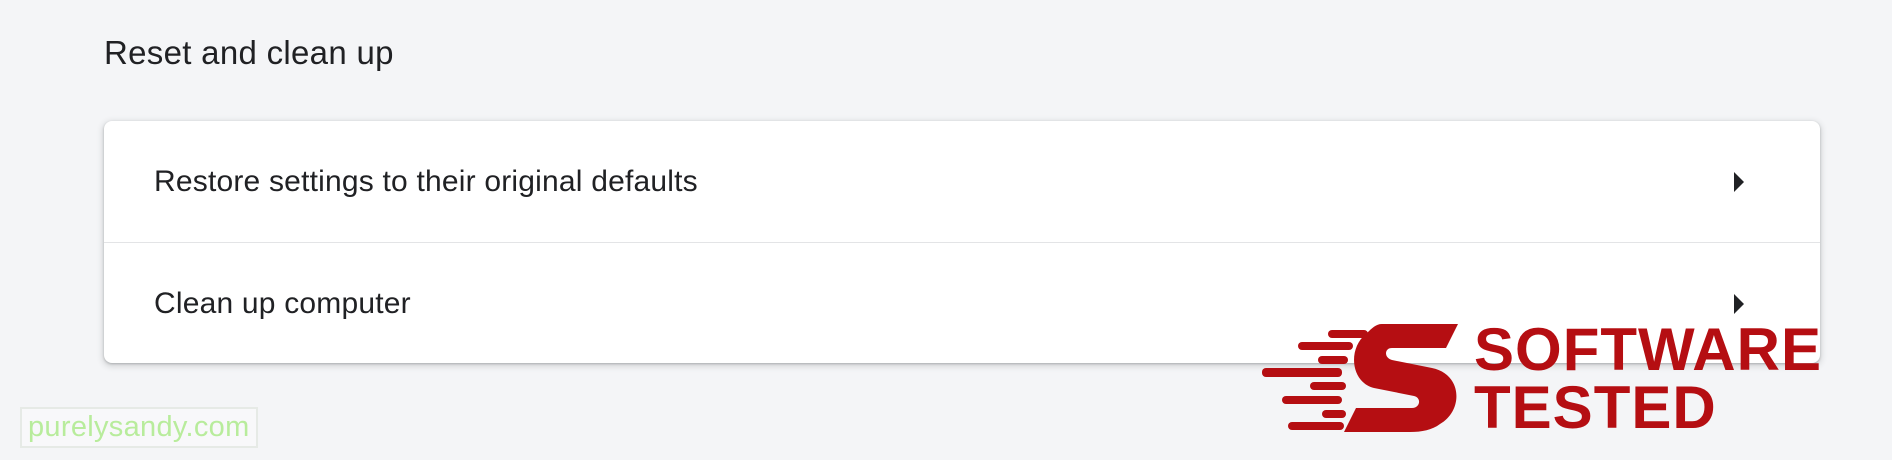  What do you see at coordinates (139, 427) in the screenshot?
I see `watermark-text: purelysandy.com` at bounding box center [139, 427].